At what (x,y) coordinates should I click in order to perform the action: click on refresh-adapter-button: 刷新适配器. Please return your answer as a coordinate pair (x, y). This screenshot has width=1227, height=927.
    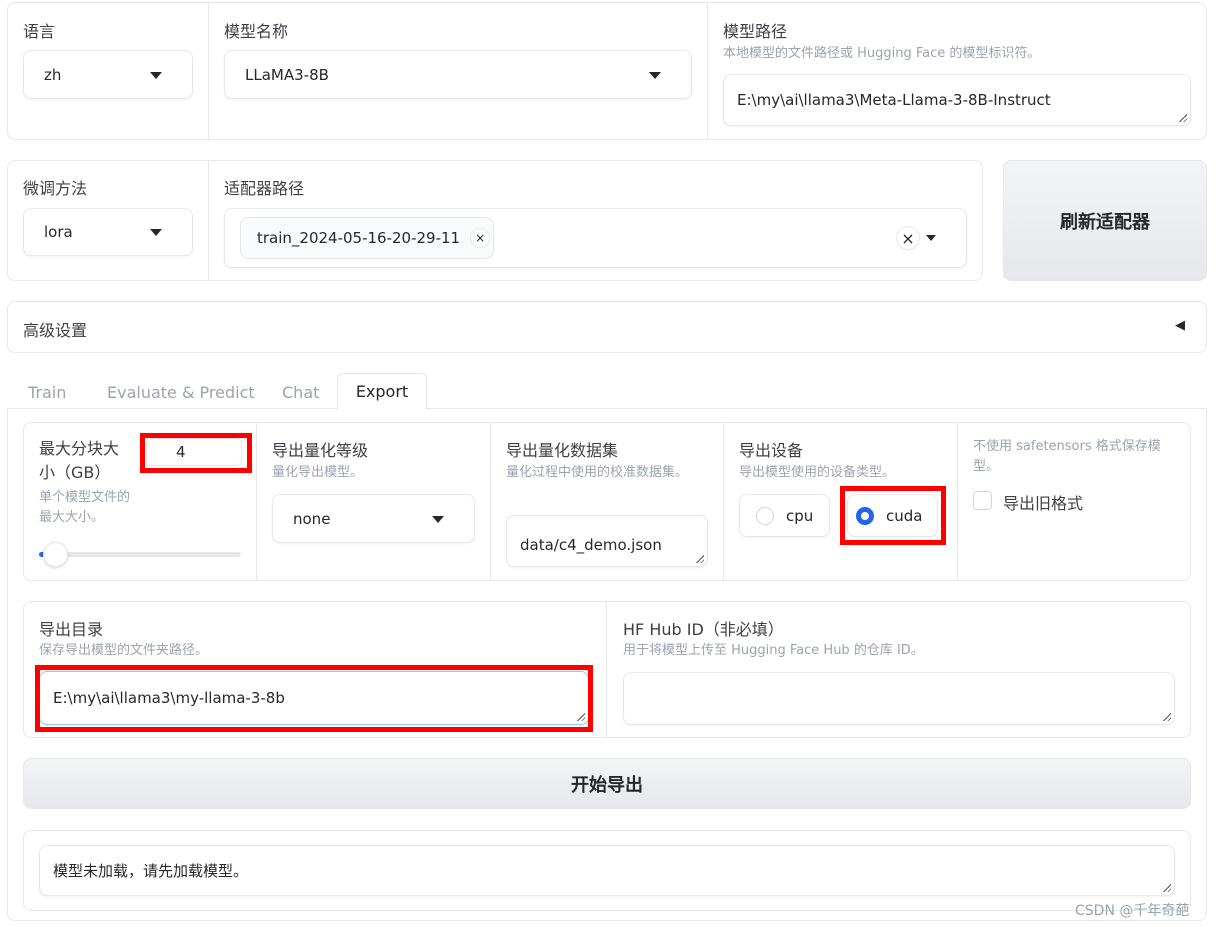
    Looking at the image, I should click on (1105, 220).